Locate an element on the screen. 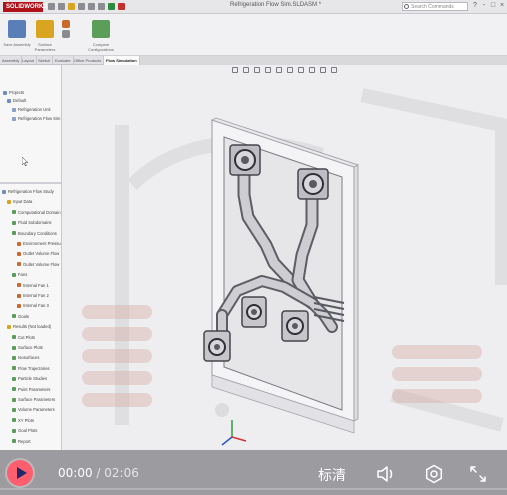  display-style-icon is located at coordinates (290, 70).